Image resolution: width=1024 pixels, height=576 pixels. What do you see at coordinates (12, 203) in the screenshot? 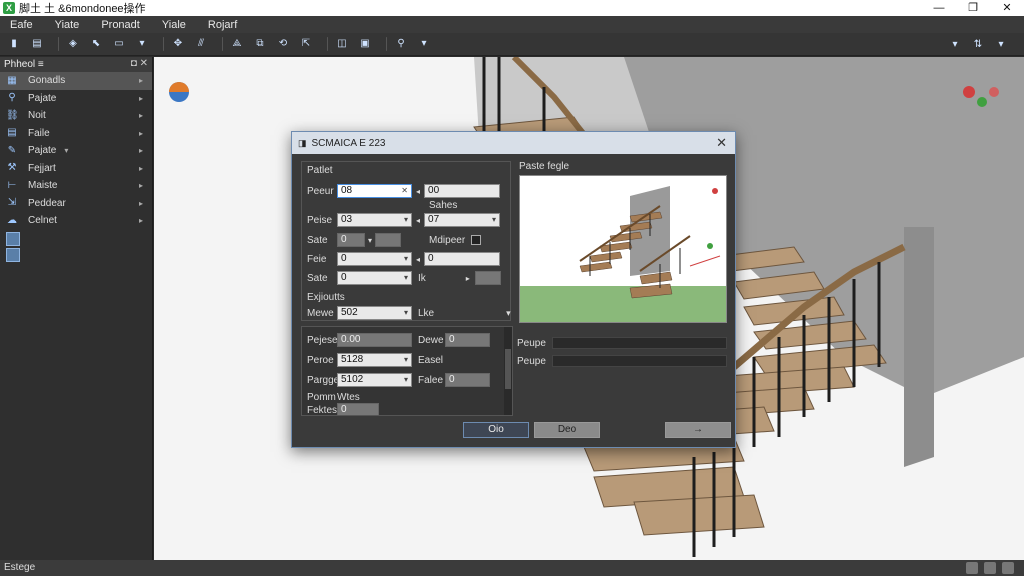
I see `export-icon: ⇲` at bounding box center [12, 203].